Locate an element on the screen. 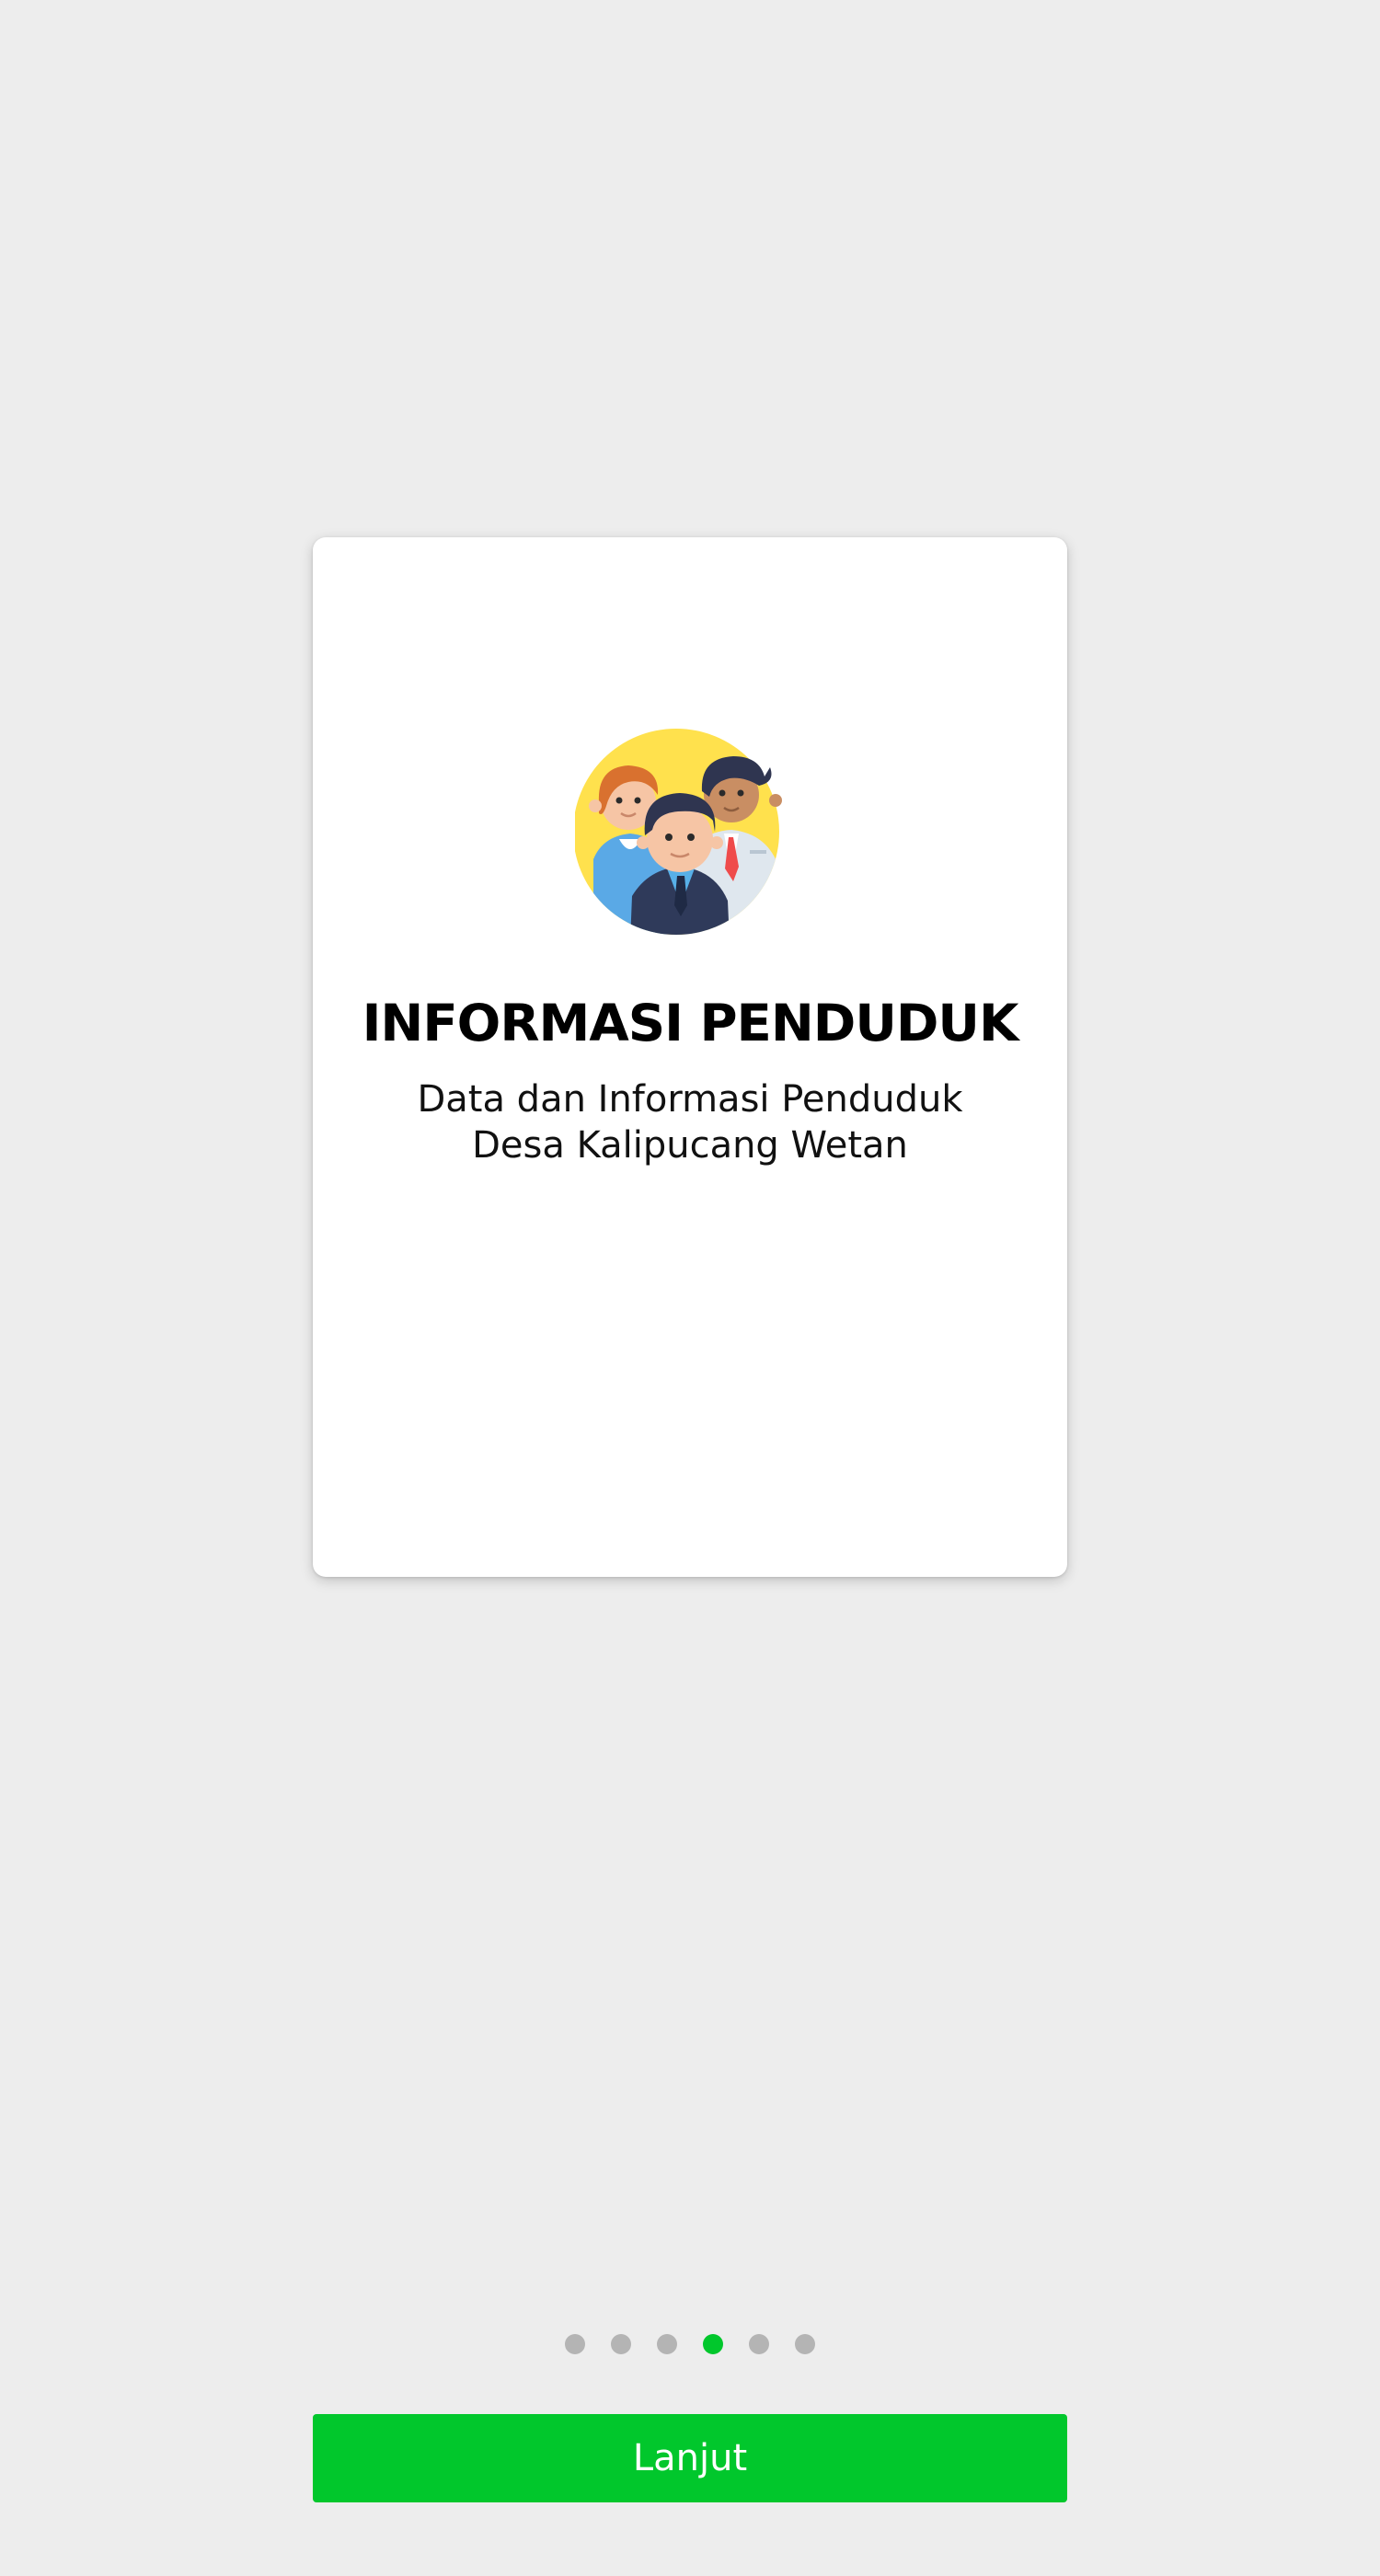 This screenshot has width=1380, height=2576. subtitle-line-2: Desa Kalipucang Wetan is located at coordinates (690, 1145).